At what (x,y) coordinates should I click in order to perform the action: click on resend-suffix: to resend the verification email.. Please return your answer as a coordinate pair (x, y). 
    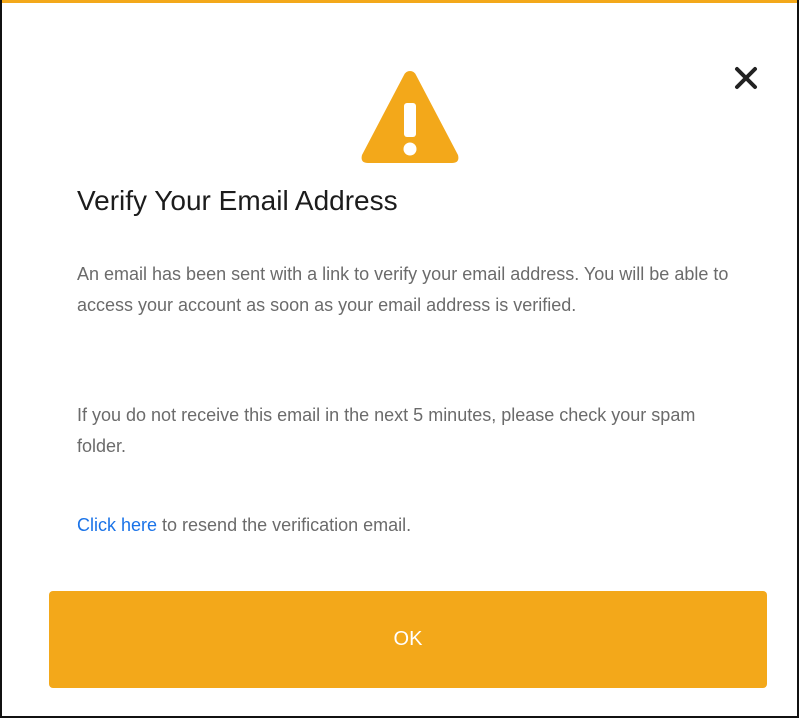
    Looking at the image, I should click on (284, 525).